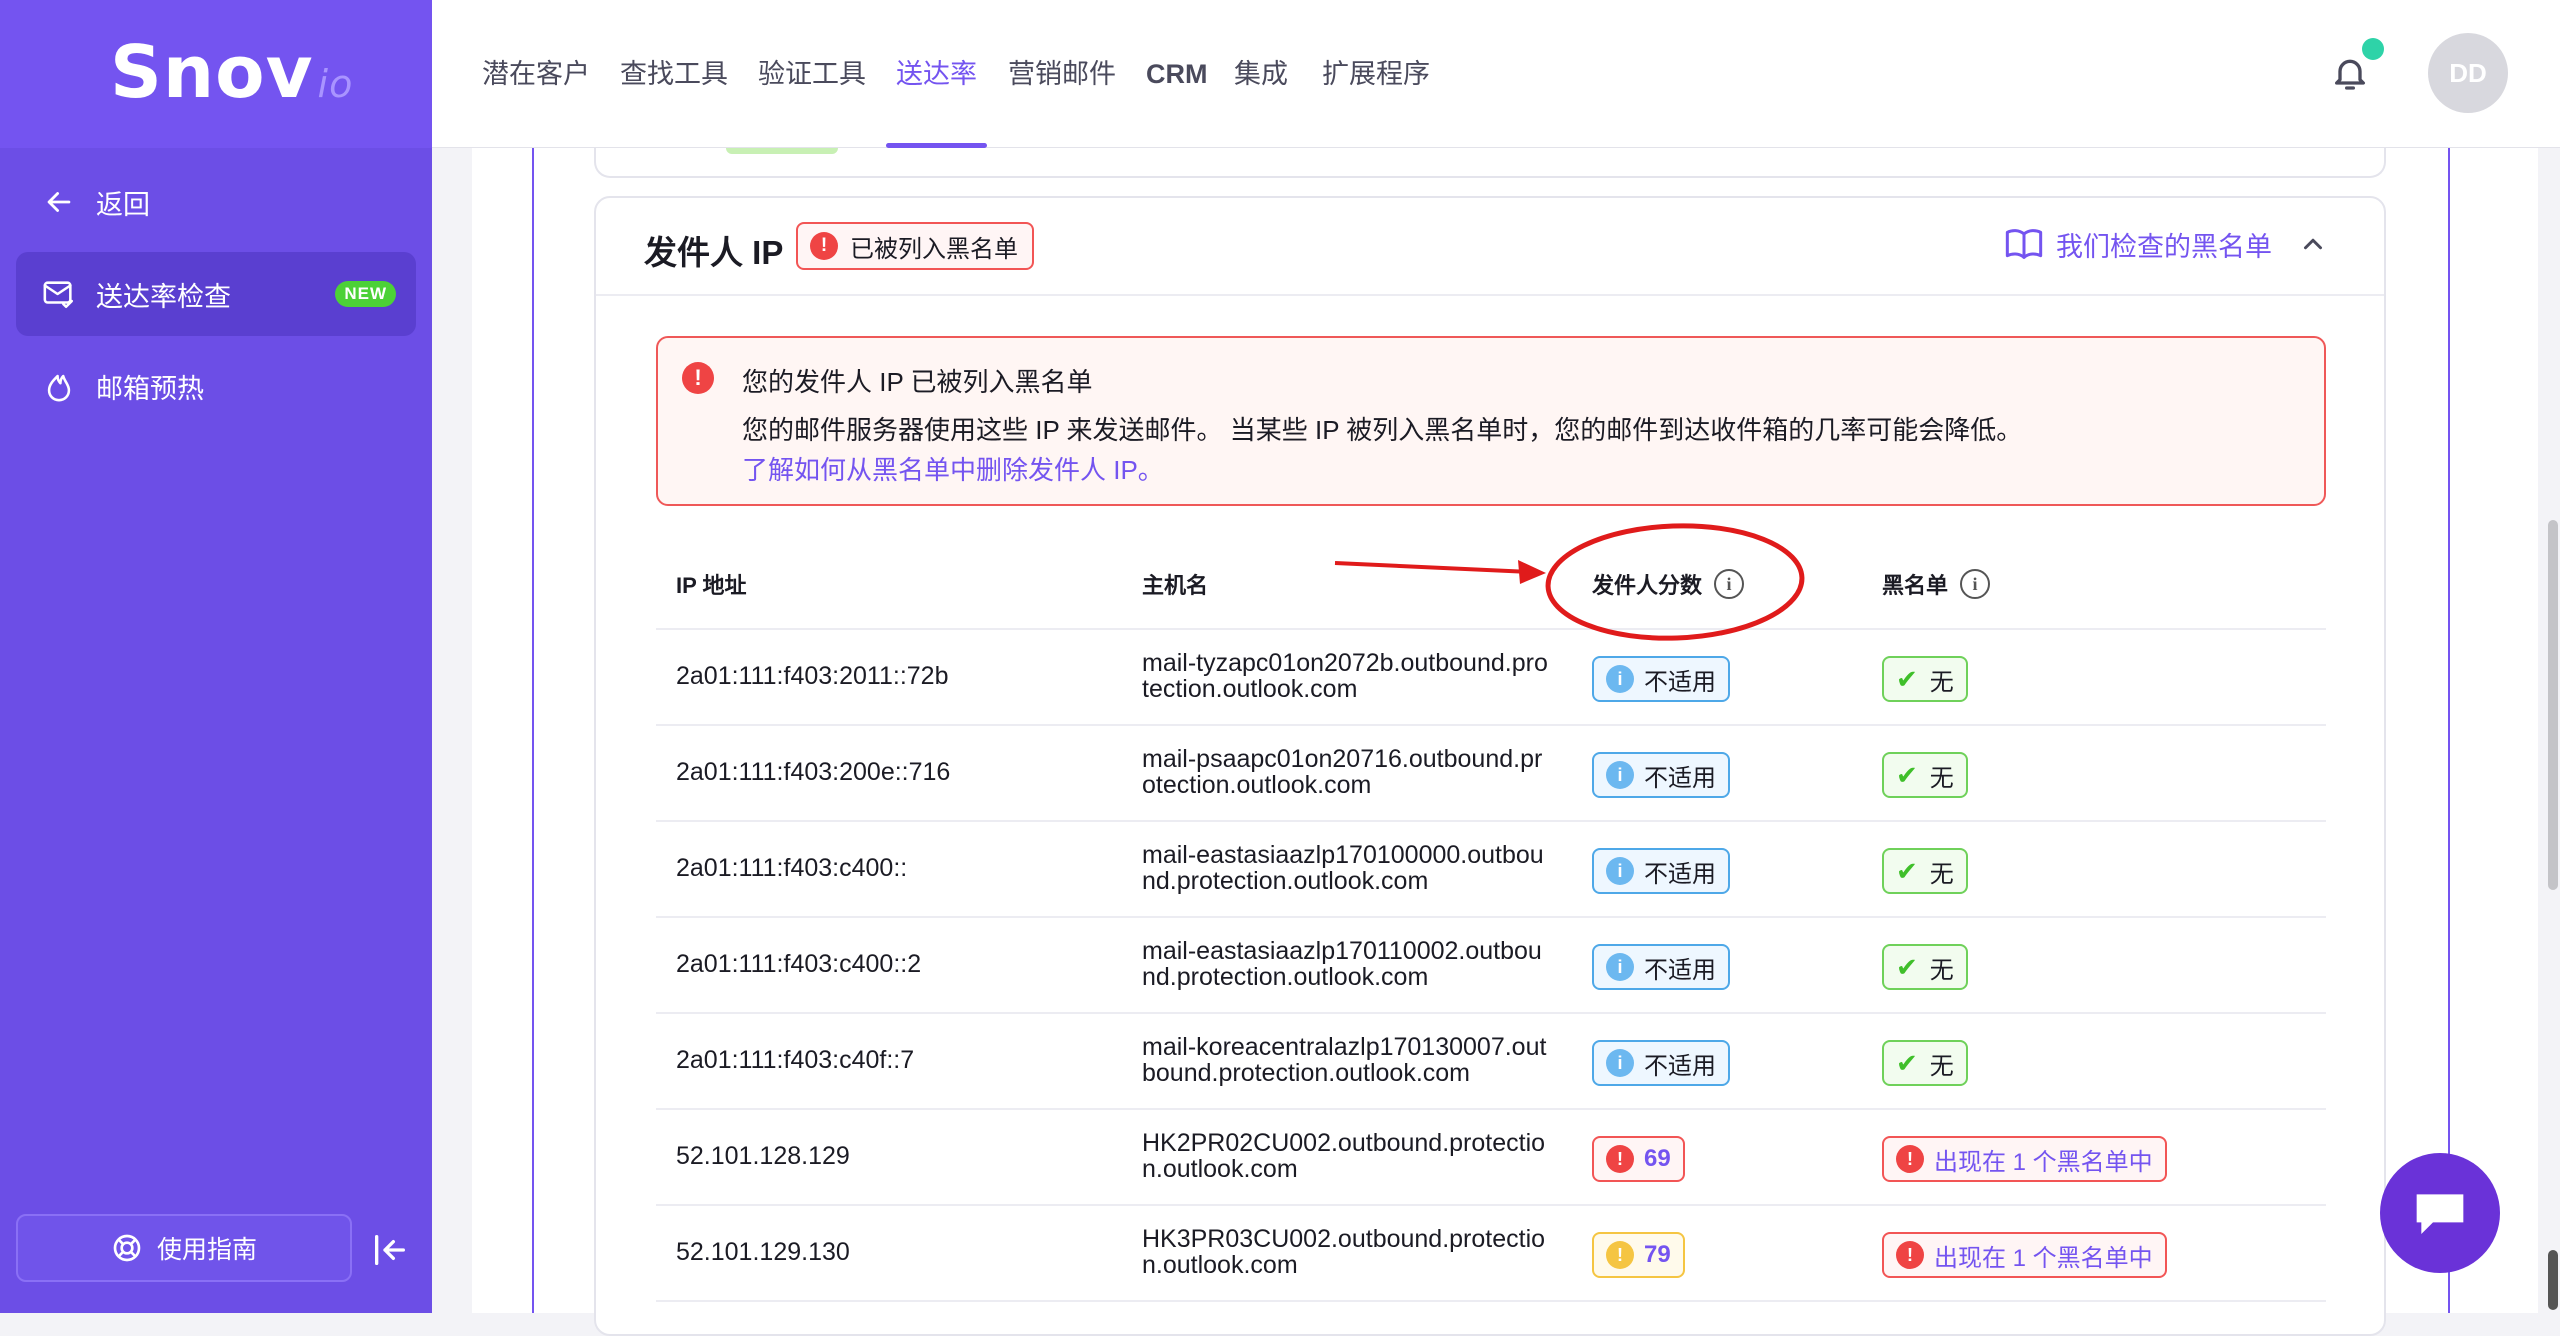 This screenshot has height=1336, width=2560. I want to click on header-blacklist: 黑名单 i, so click(1936, 584).